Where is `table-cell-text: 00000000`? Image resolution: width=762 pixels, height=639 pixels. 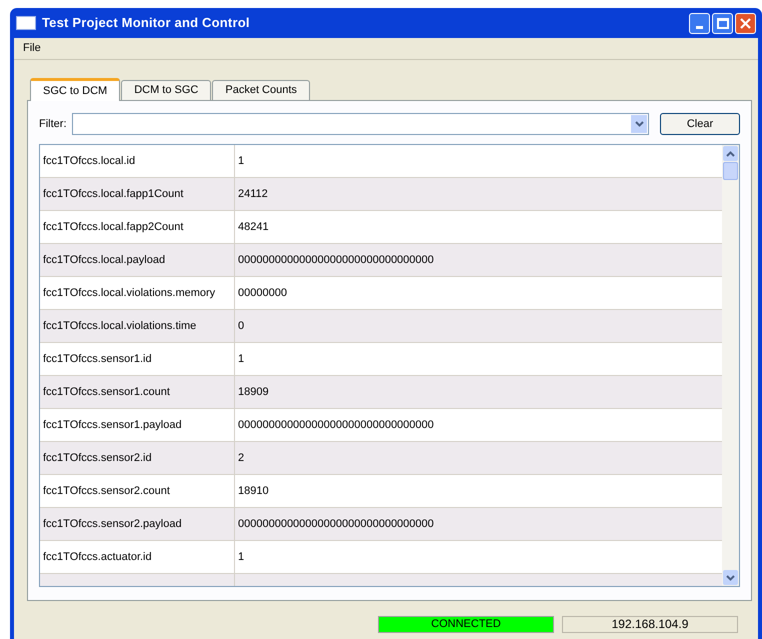
table-cell-text: 00000000 is located at coordinates (262, 293).